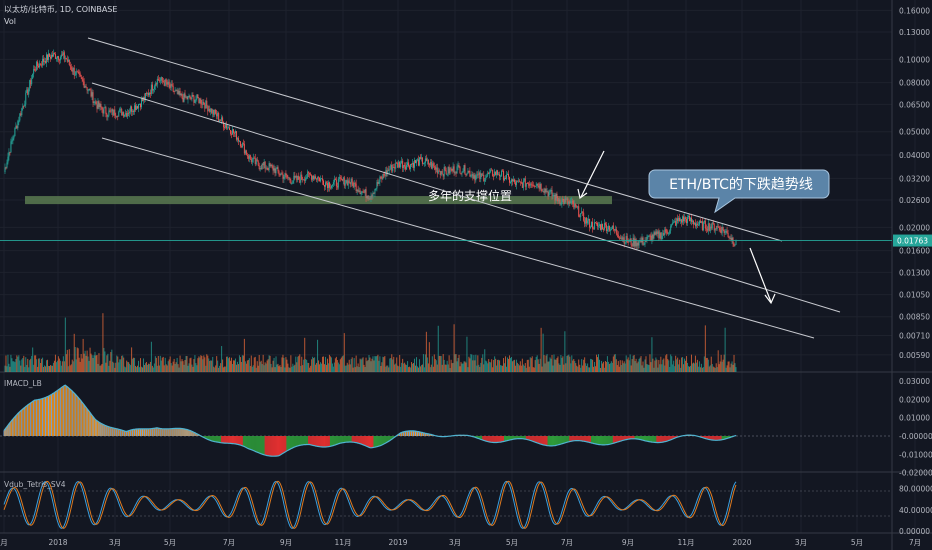  I want to click on time-axis-tick: 7月, so click(229, 542).